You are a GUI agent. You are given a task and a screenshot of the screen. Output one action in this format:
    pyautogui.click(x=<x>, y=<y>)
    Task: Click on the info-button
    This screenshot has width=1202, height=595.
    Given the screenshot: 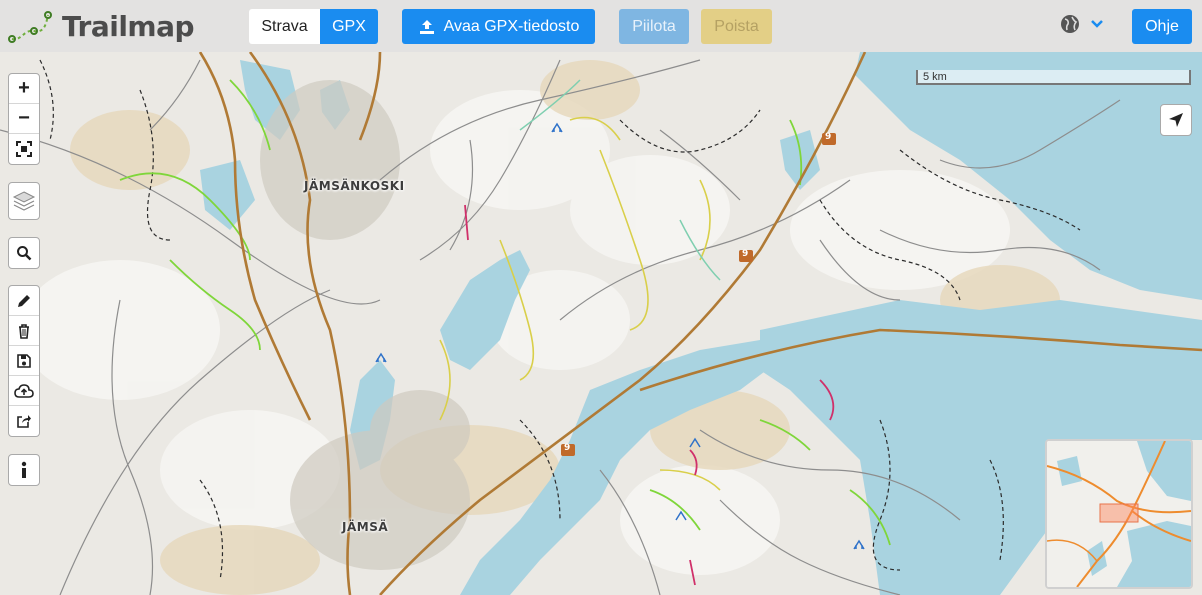 What is the action you would take?
    pyautogui.click(x=24, y=470)
    